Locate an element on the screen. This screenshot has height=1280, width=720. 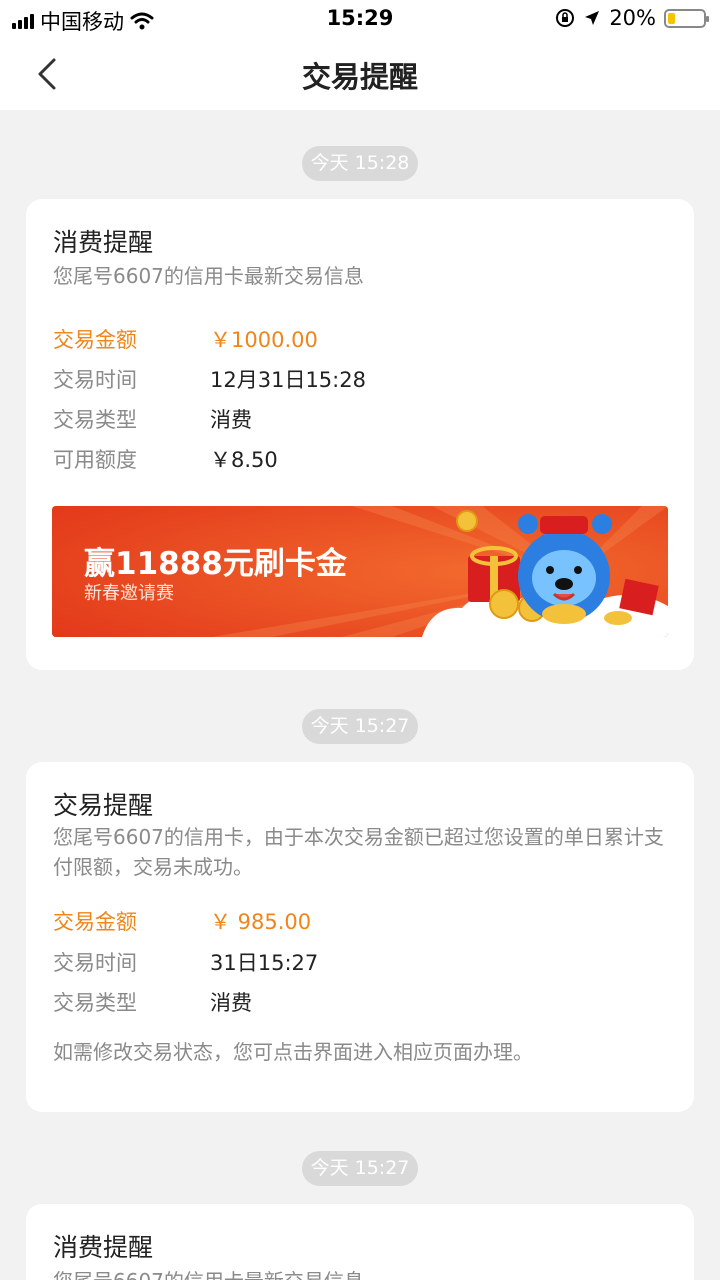
row-value: ￥8.50 is located at coordinates (244, 460).